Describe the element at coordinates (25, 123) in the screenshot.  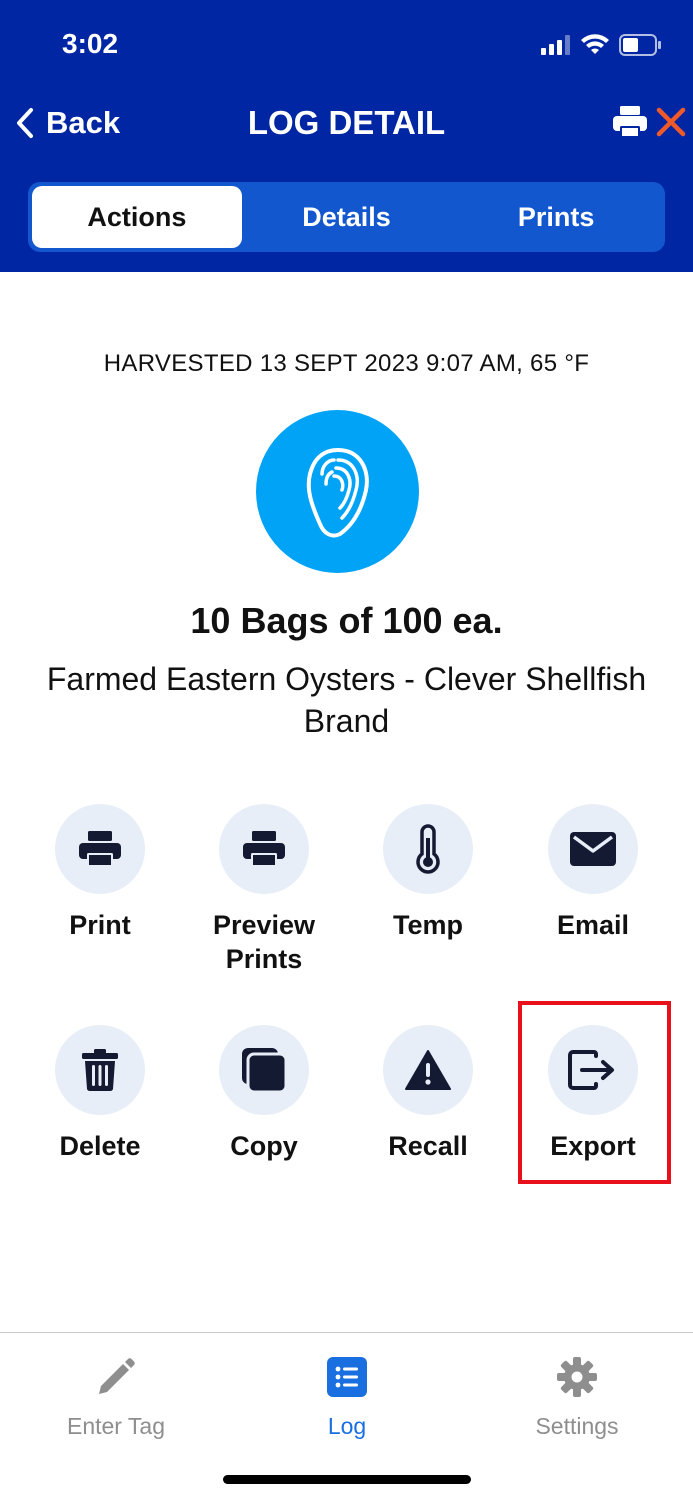
I see `chevron-left-icon` at that location.